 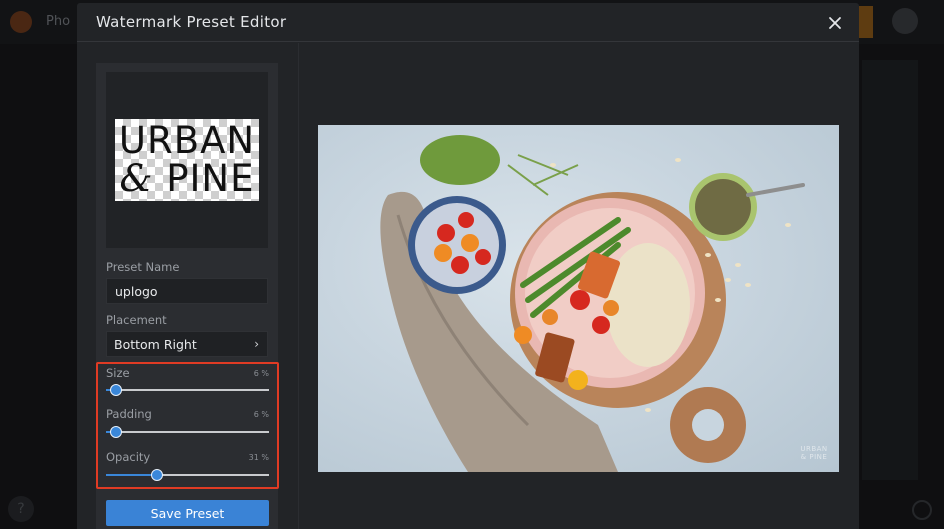 What do you see at coordinates (814, 449) in the screenshot?
I see `preview-watermark-line1: URBAN` at bounding box center [814, 449].